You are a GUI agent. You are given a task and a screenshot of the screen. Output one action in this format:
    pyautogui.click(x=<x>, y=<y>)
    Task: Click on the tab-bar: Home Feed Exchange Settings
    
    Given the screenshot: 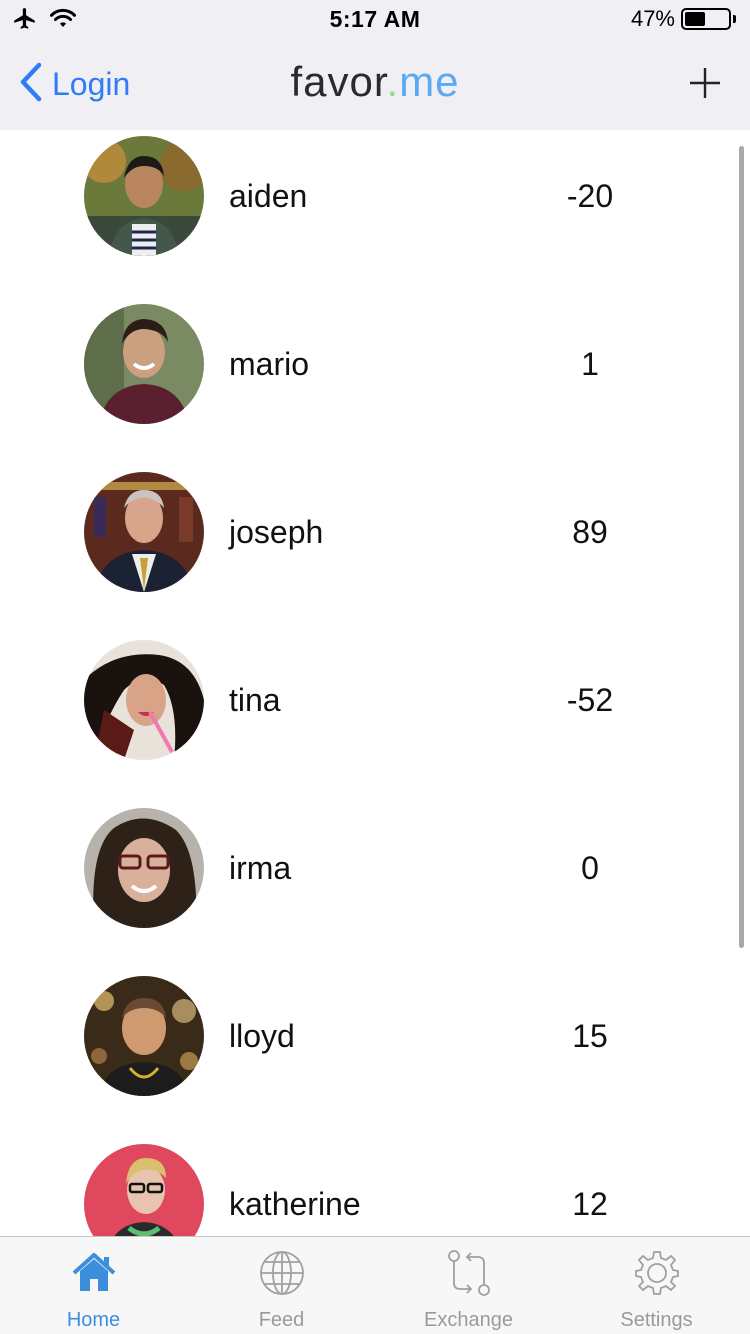 What is the action you would take?
    pyautogui.click(x=375, y=1285)
    